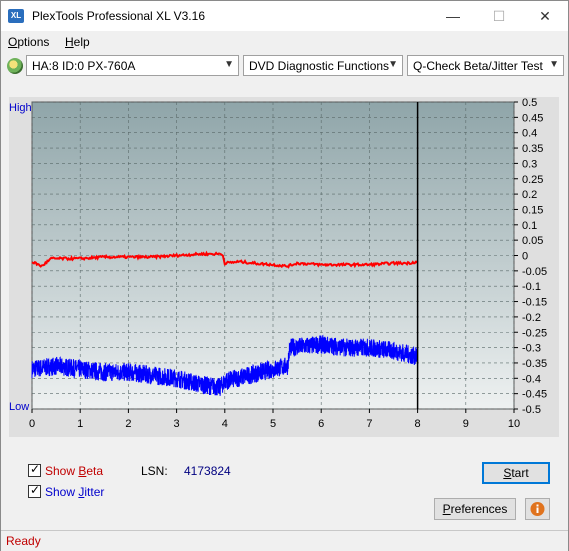  What do you see at coordinates (94, 492) in the screenshot?
I see `show-jitter-text-rest: itter` at bounding box center [94, 492].